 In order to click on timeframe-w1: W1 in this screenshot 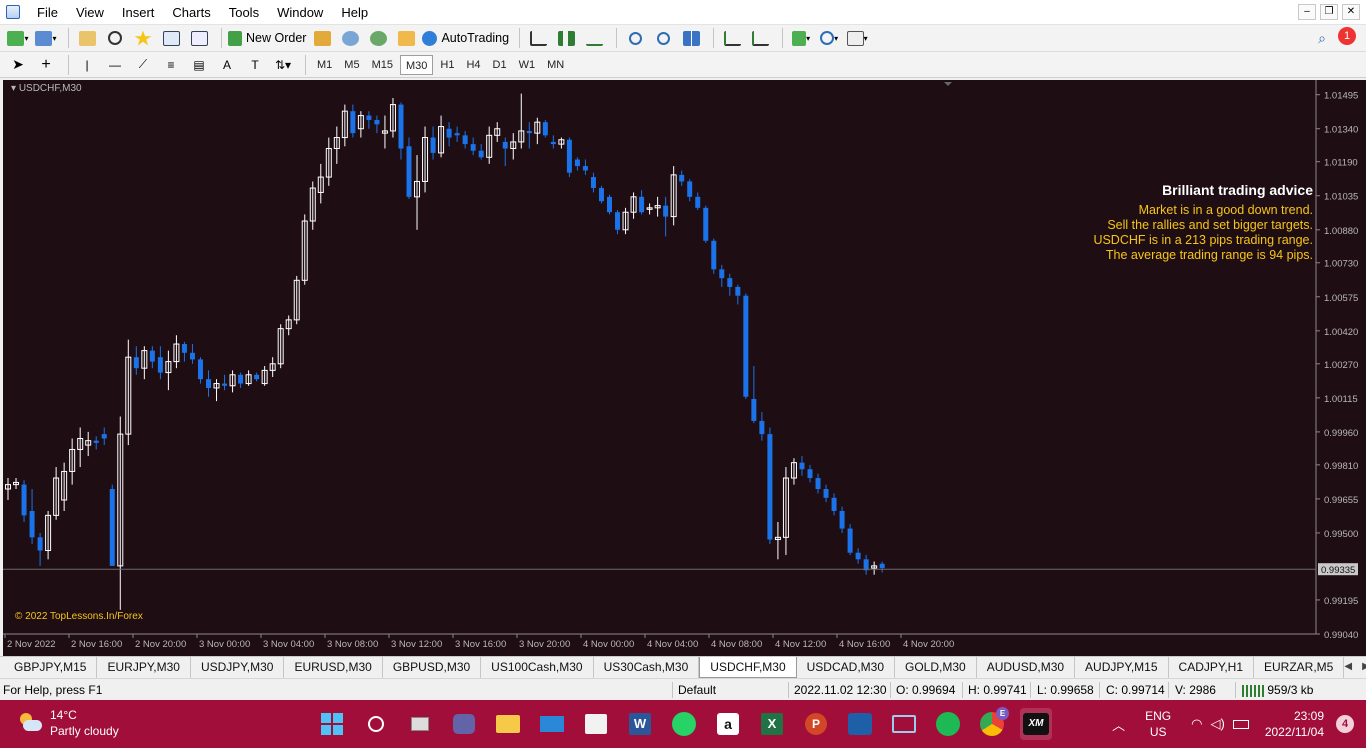, I will do `click(527, 65)`.